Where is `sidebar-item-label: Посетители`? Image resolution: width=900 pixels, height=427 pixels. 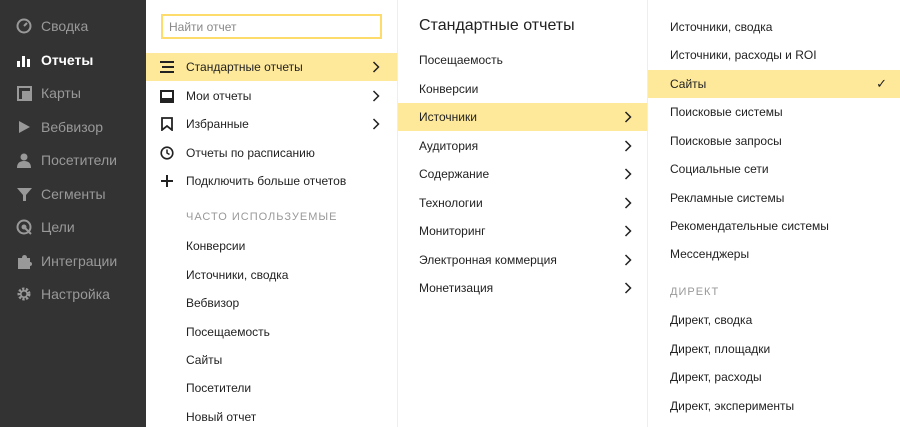
sidebar-item-label: Посетители is located at coordinates (79, 160).